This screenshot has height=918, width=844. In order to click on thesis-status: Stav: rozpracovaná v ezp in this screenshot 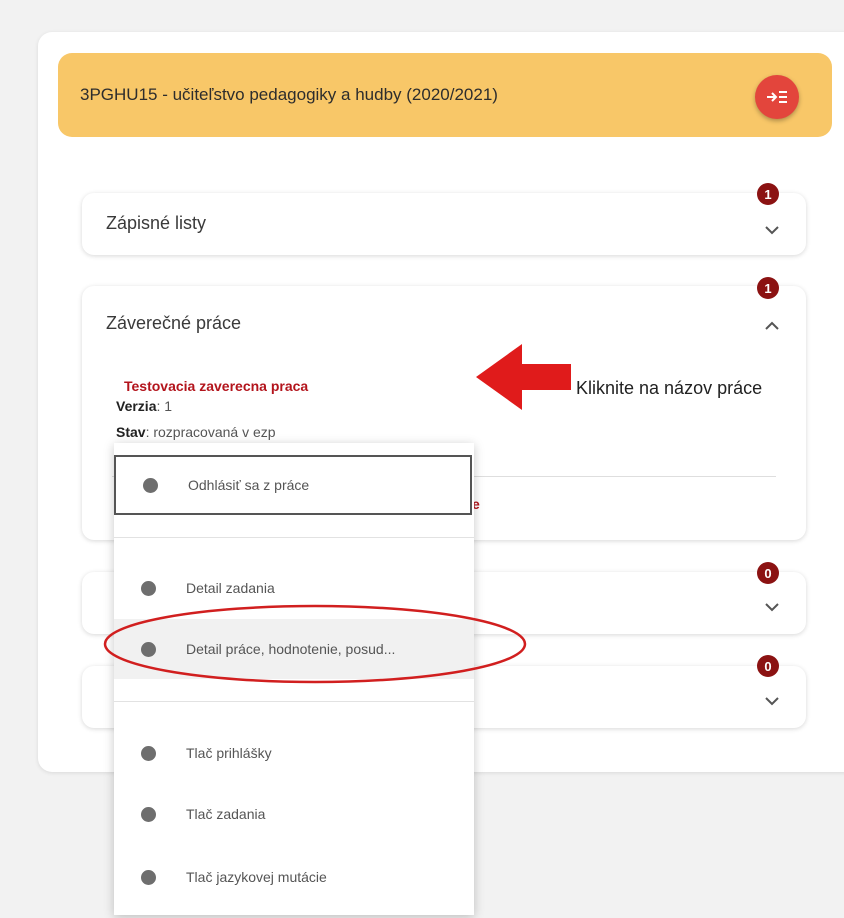, I will do `click(196, 432)`.